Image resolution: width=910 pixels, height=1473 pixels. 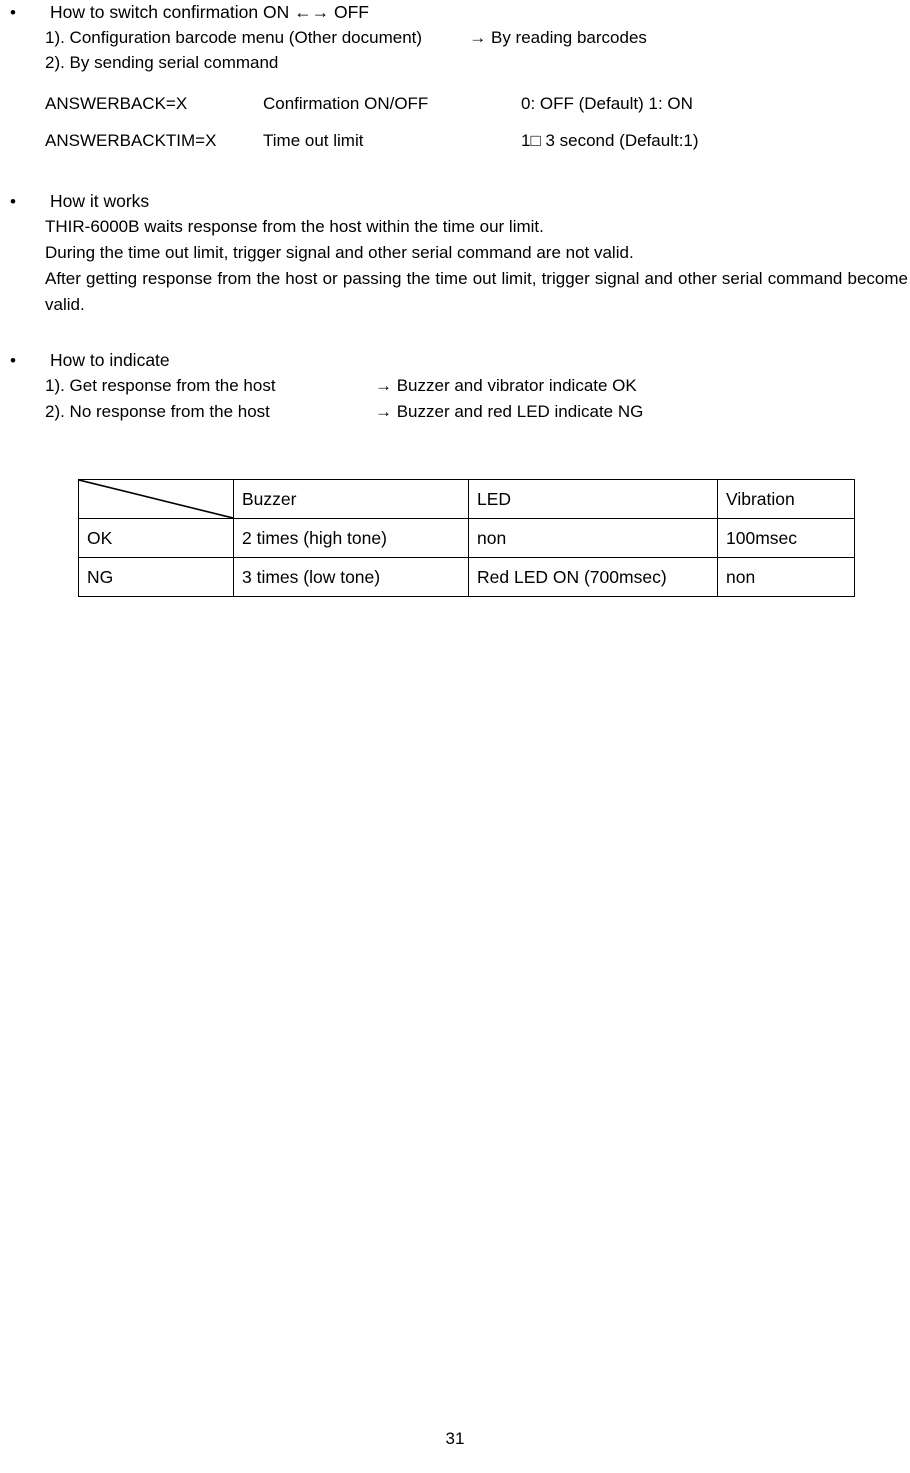 I want to click on command-description: Time out limit, so click(x=313, y=140).